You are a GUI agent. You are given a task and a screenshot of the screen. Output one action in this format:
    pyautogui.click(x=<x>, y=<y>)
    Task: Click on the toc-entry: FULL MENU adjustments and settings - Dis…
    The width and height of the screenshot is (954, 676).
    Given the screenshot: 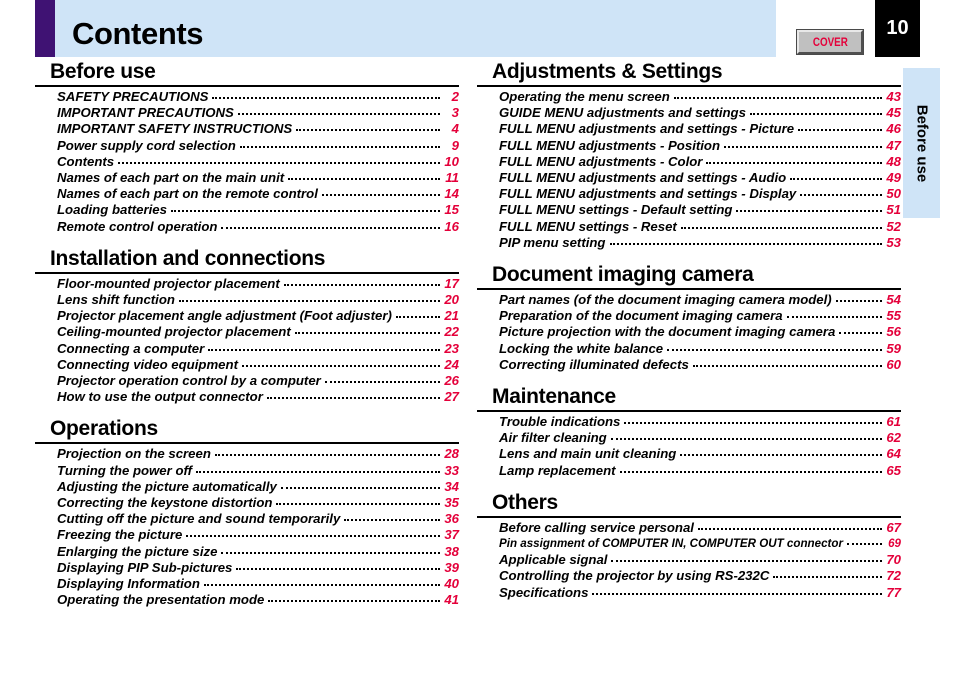 What is the action you would take?
    pyautogui.click(x=689, y=194)
    